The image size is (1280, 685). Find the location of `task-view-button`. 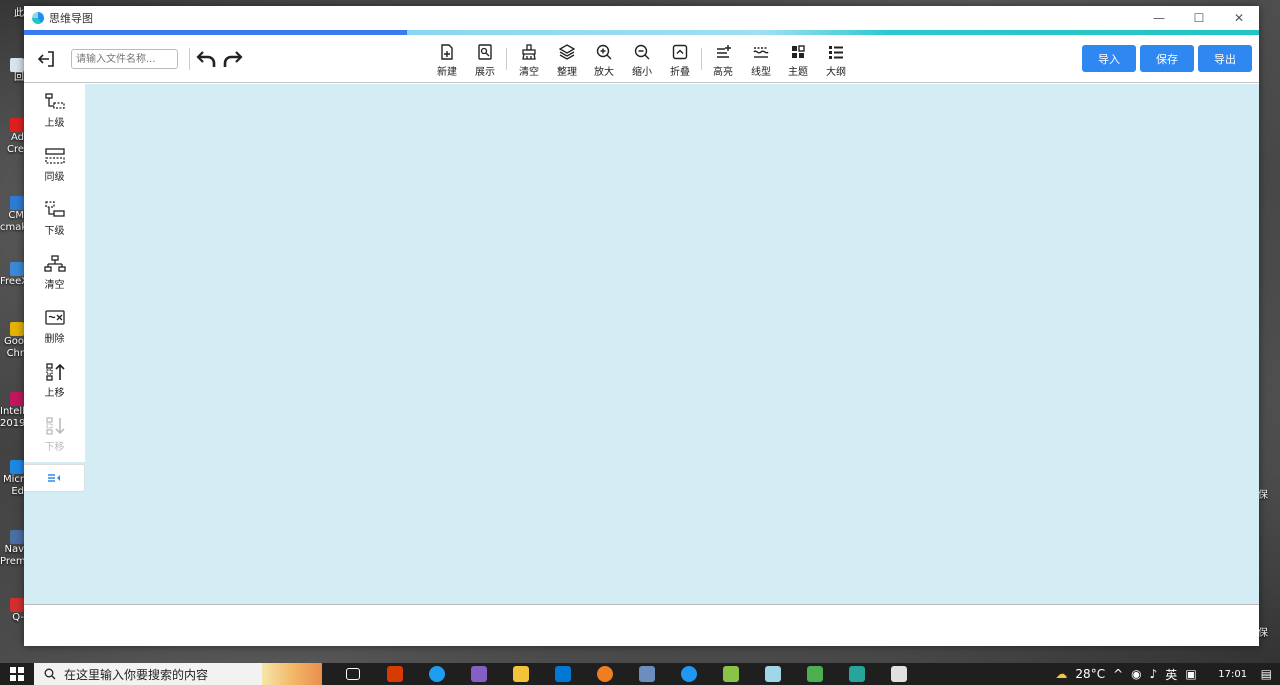

task-view-button is located at coordinates (353, 674).